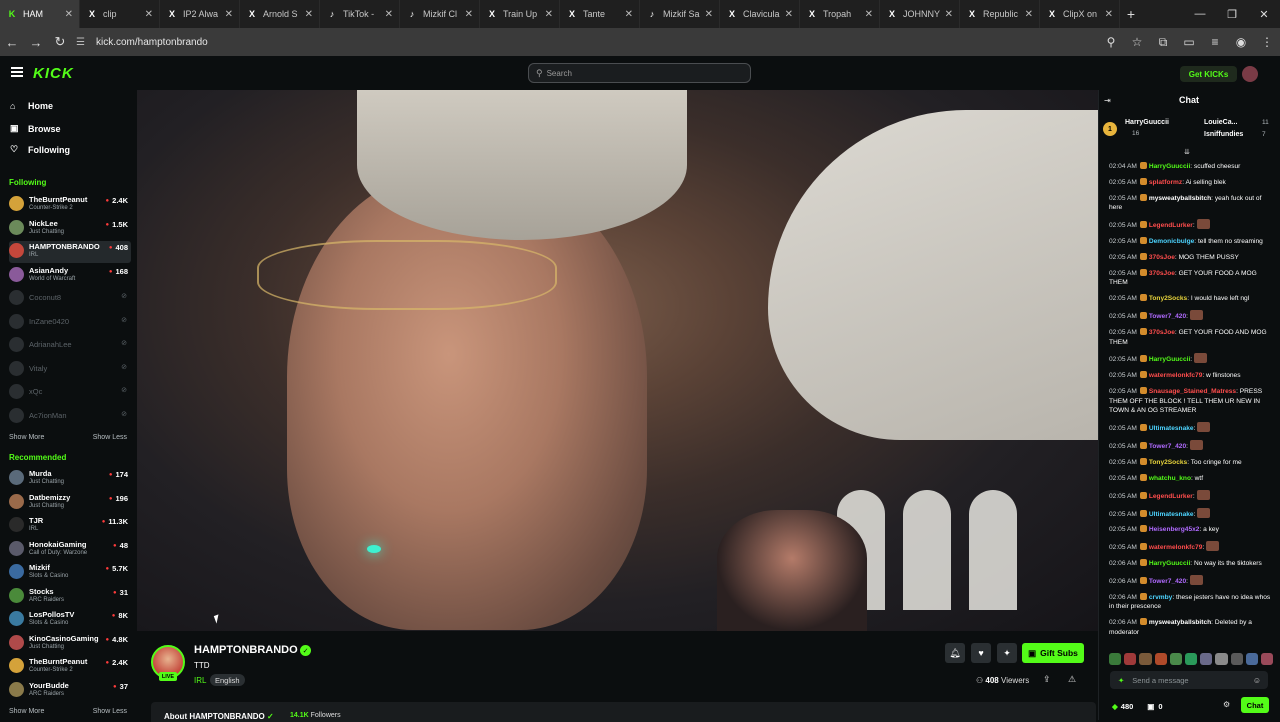  What do you see at coordinates (1223, 134) in the screenshot?
I see `leader-name: Isniffundies` at bounding box center [1223, 134].